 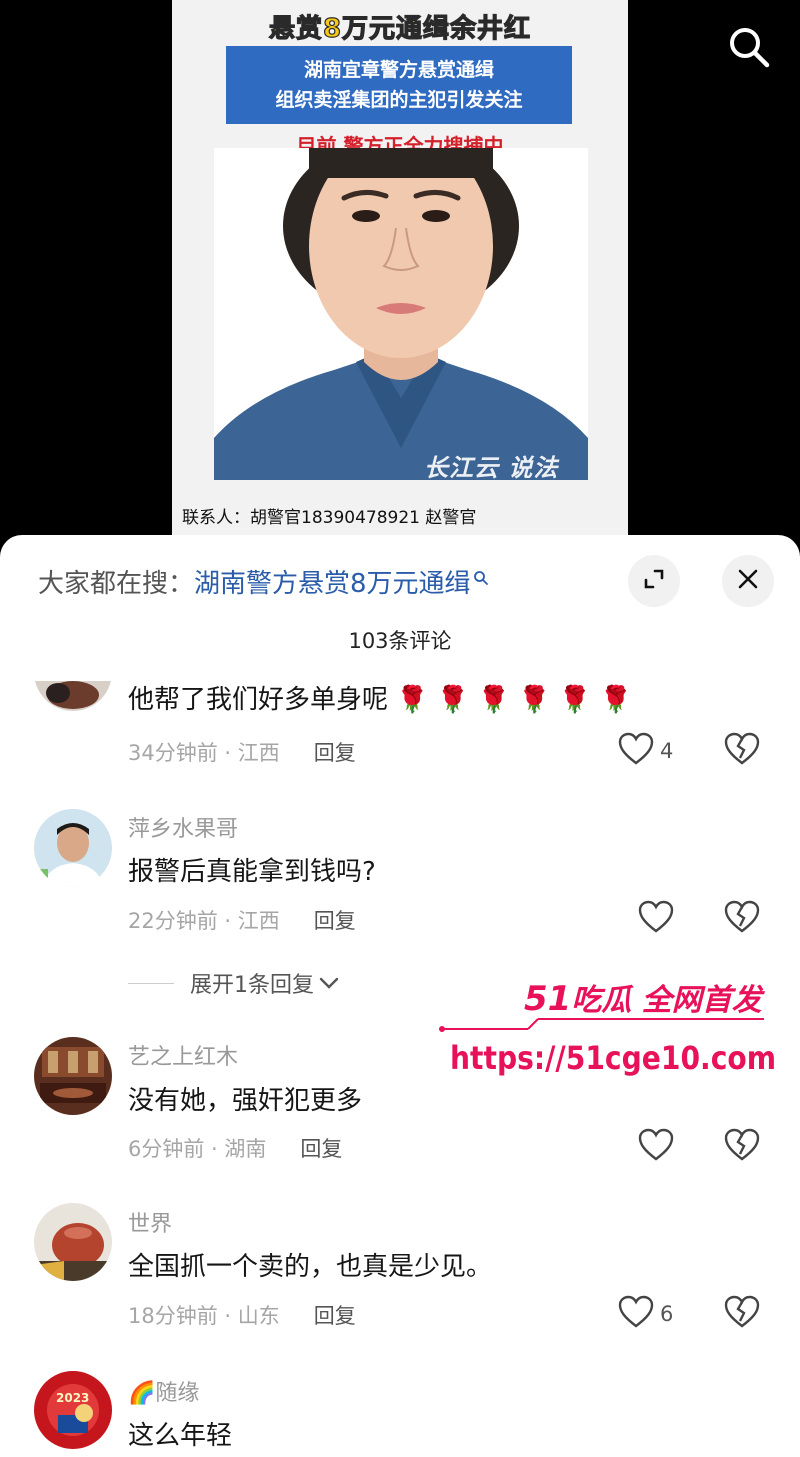 I want to click on poster-banner-line2: 组织卖淫集团的主犯引发关注, so click(x=399, y=100).